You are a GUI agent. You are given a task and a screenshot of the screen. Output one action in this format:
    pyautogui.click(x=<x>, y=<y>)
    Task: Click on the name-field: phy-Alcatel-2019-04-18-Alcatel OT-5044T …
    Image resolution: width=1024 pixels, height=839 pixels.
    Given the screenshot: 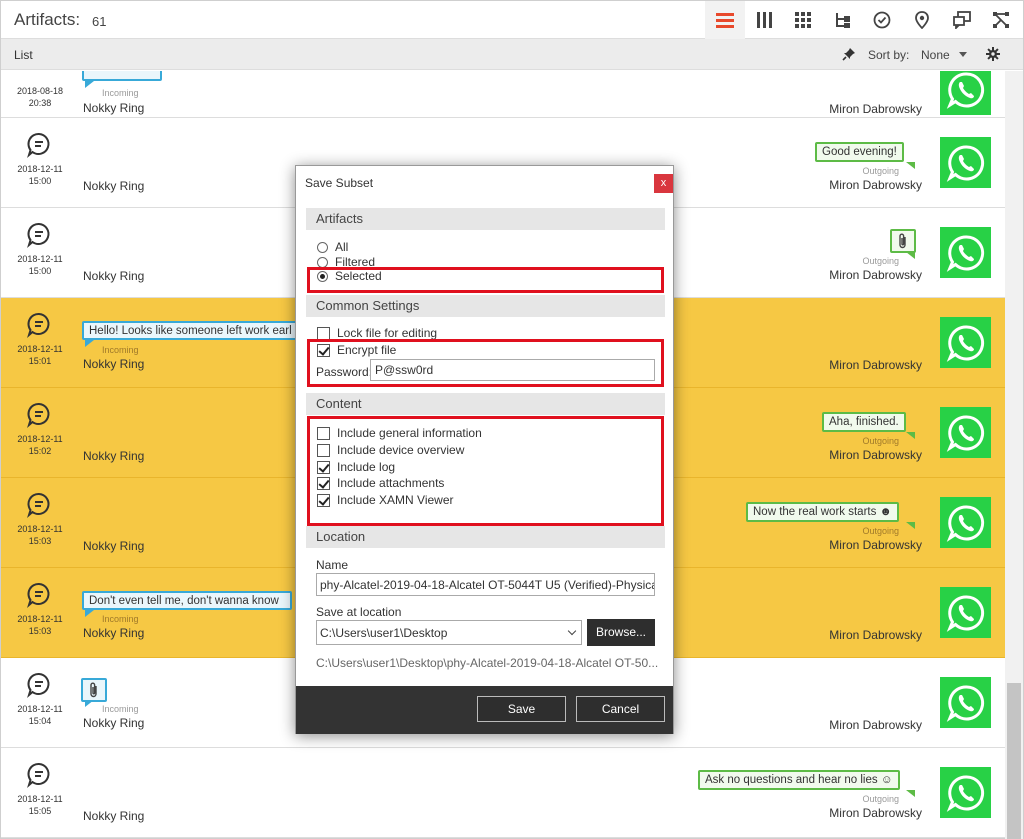 What is the action you would take?
    pyautogui.click(x=485, y=584)
    